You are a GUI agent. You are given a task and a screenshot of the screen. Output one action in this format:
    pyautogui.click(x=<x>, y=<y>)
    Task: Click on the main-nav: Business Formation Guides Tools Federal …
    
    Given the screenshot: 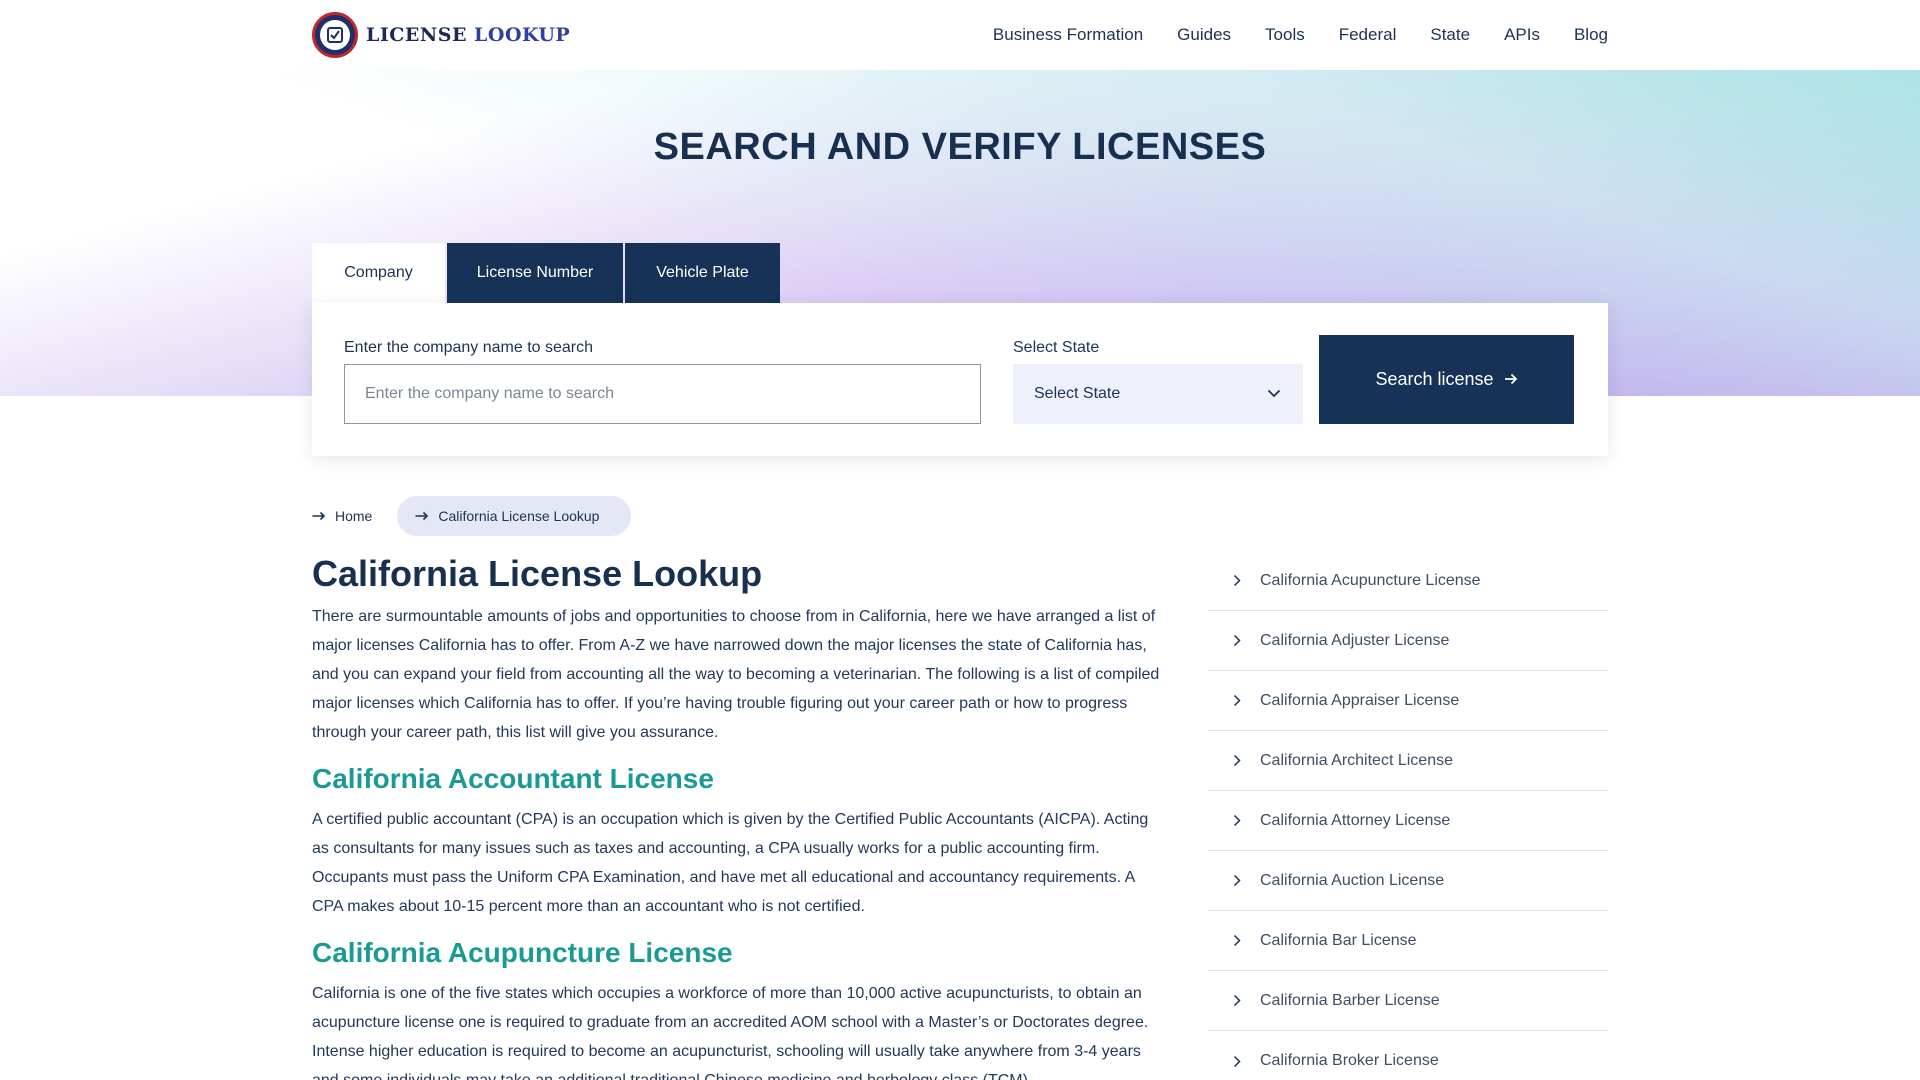 What is the action you would take?
    pyautogui.click(x=1300, y=35)
    